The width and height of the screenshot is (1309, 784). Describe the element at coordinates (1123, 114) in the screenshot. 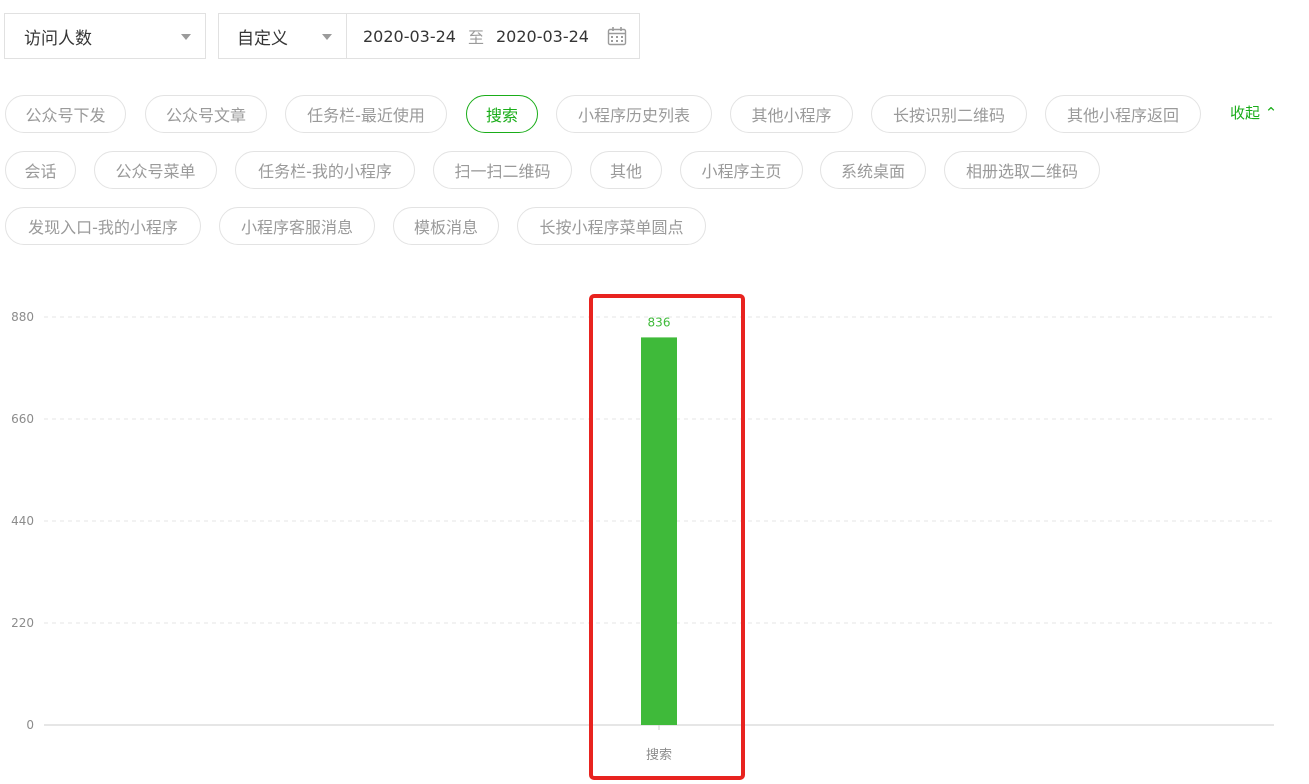

I see `source-tag: 其他小程序返回` at that location.